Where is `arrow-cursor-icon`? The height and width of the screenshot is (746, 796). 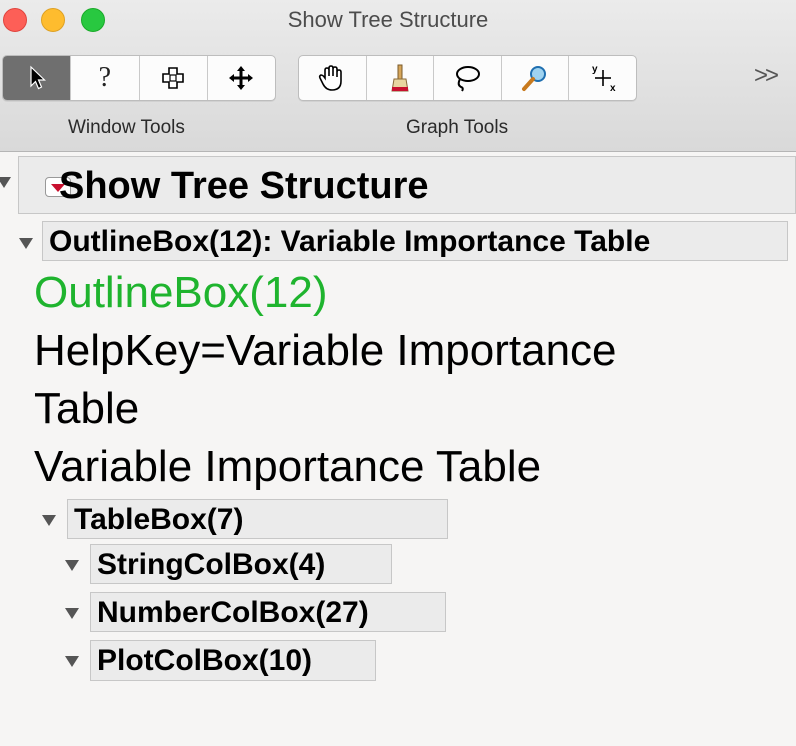 arrow-cursor-icon is located at coordinates (38, 77).